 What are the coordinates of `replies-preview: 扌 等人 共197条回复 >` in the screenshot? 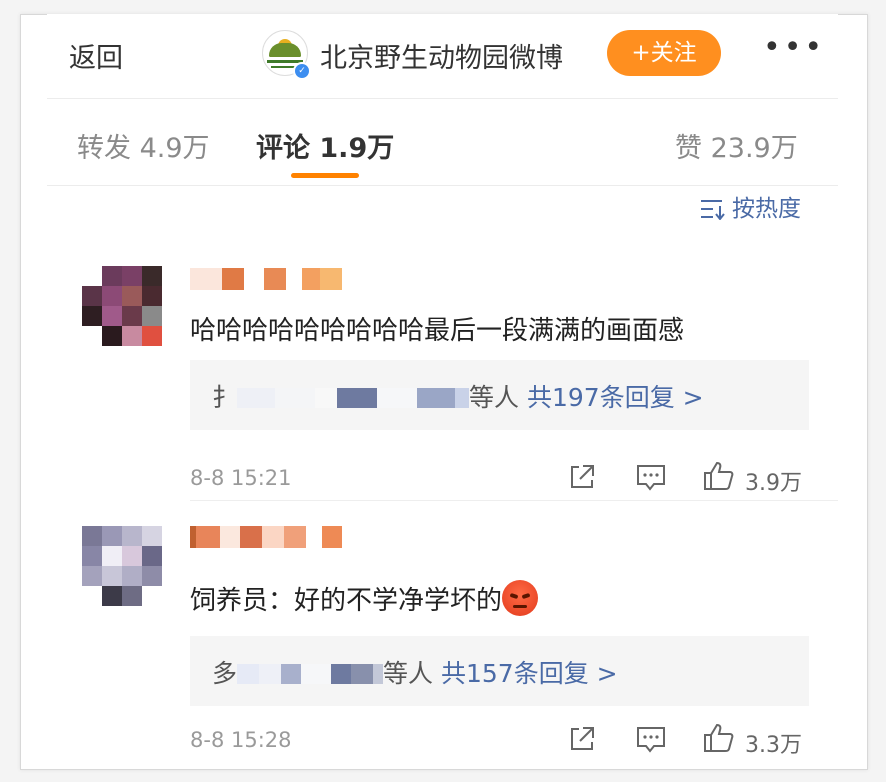 It's located at (499, 395).